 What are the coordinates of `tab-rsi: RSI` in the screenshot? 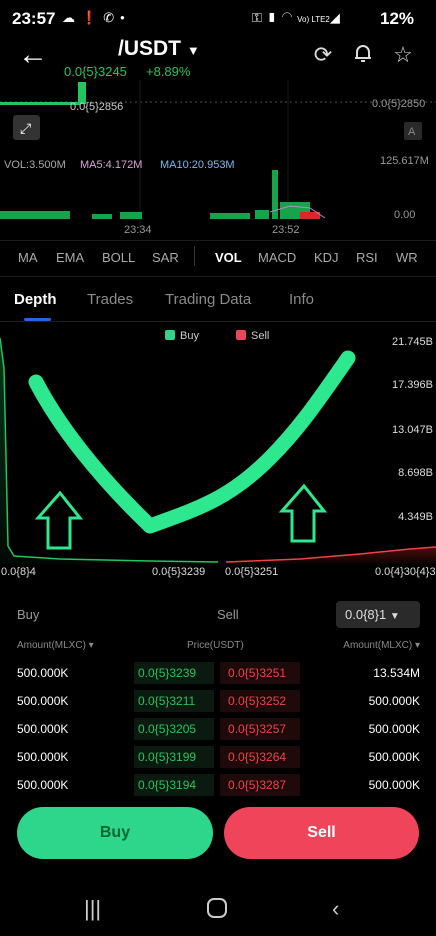 It's located at (367, 257).